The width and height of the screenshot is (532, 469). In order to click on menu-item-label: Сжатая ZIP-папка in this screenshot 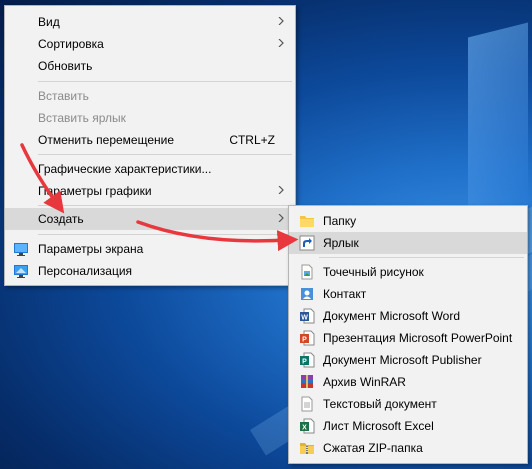, I will do `click(373, 448)`.